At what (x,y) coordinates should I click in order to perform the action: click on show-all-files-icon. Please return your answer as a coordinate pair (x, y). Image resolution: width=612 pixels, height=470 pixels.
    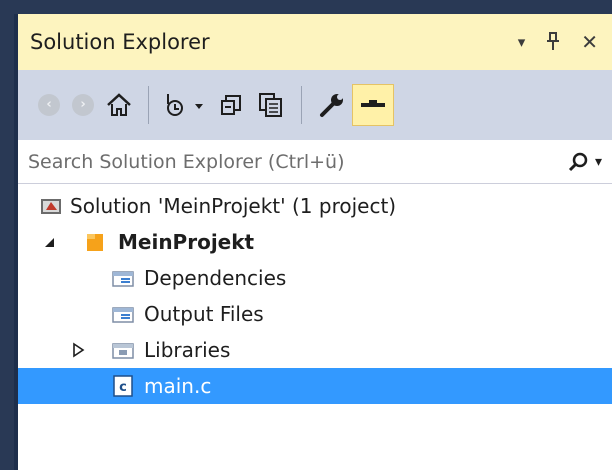
    Looking at the image, I should click on (270, 105).